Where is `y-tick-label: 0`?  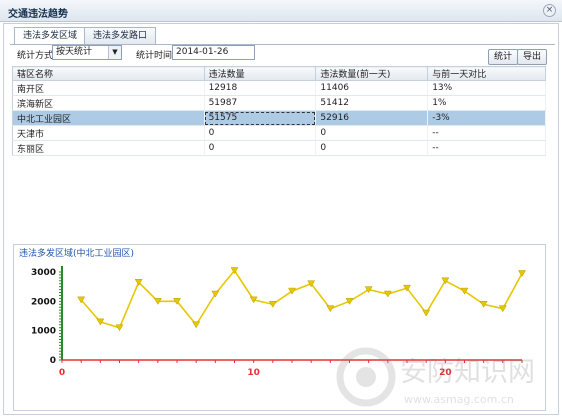 y-tick-label: 0 is located at coordinates (53, 361).